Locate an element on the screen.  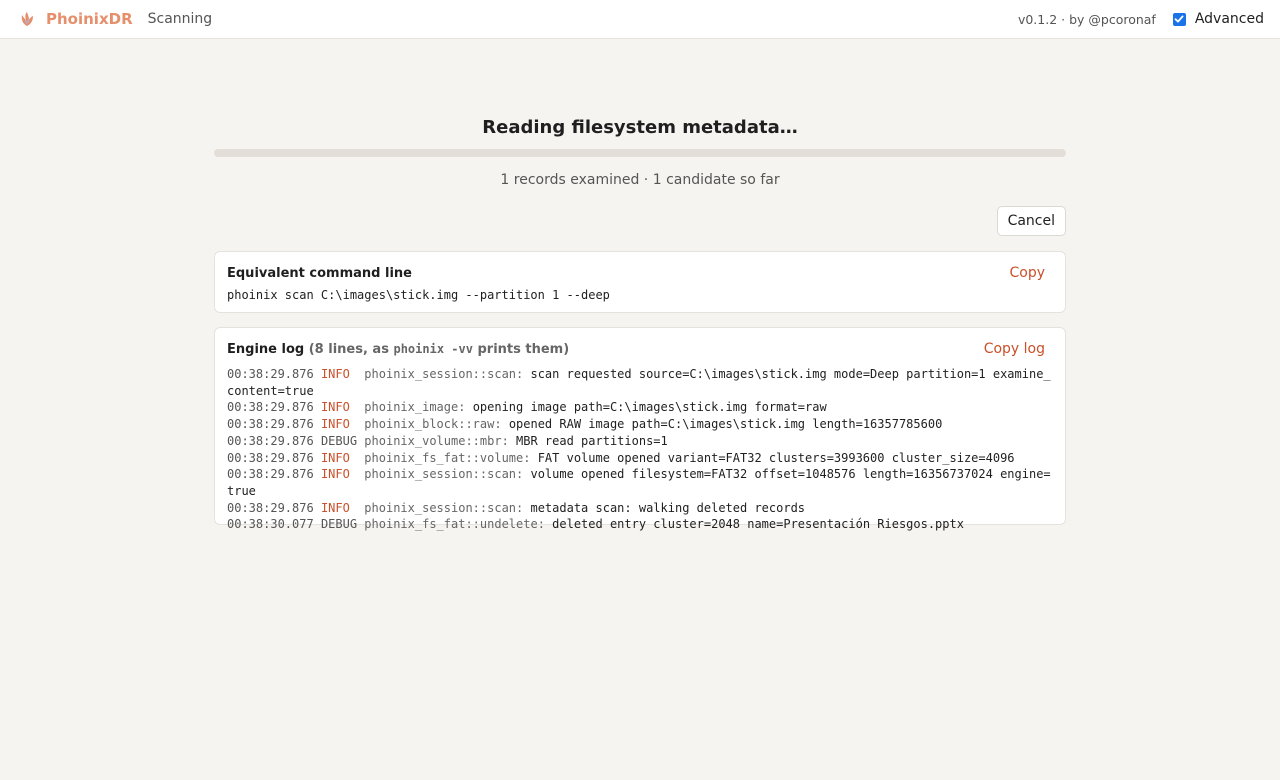
log-target: phoinix_fs_fat::undelete: is located at coordinates (454, 524).